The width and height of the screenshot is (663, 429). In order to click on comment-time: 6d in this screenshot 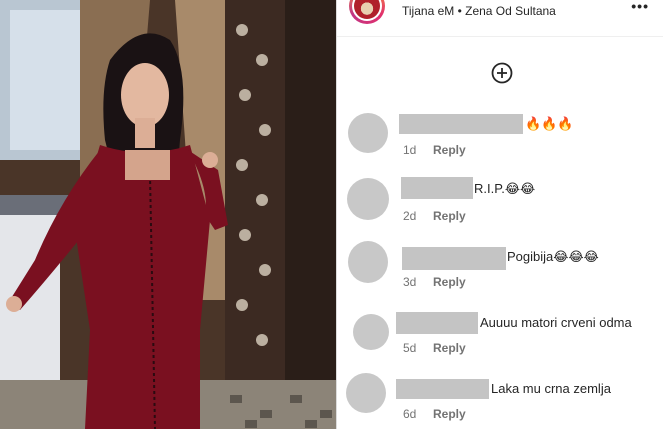, I will do `click(410, 414)`.